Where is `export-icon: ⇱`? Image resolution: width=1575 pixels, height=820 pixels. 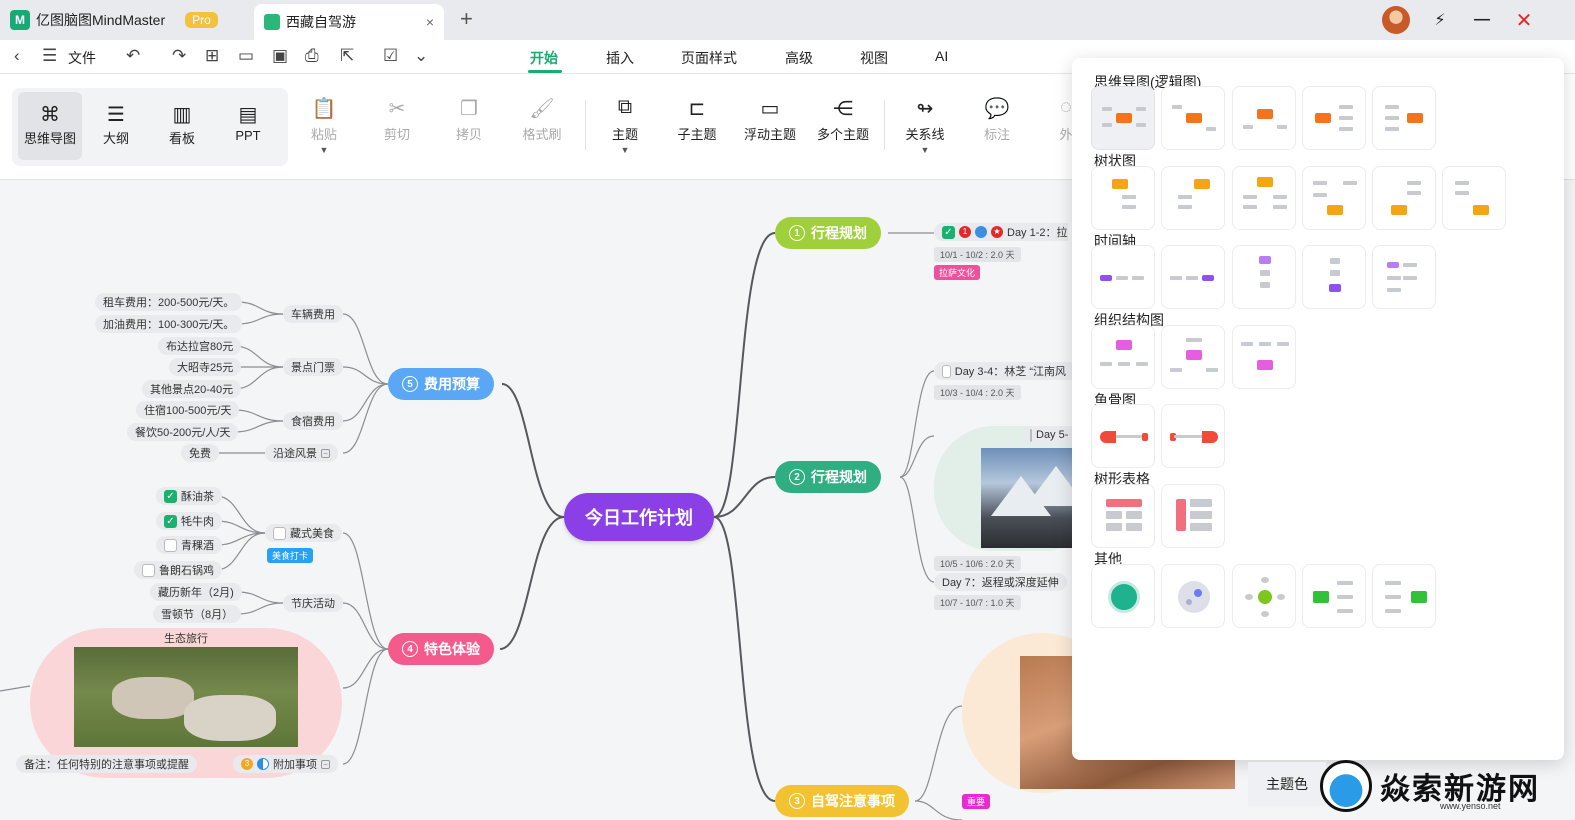 export-icon: ⇱ is located at coordinates (347, 56).